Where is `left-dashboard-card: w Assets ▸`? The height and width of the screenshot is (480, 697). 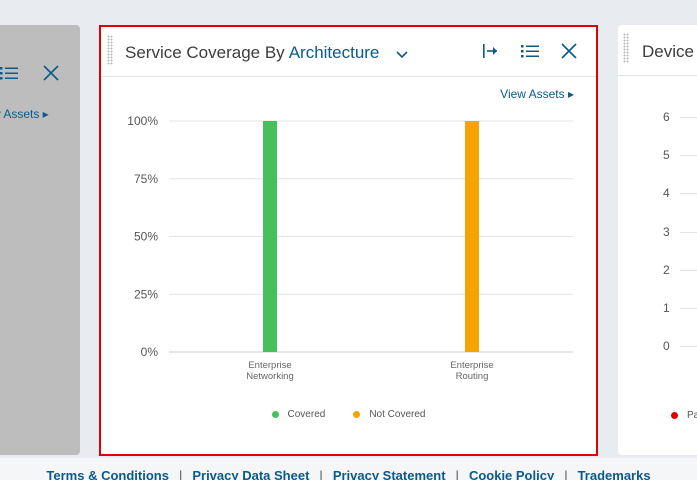 left-dashboard-card: w Assets ▸ is located at coordinates (40, 240).